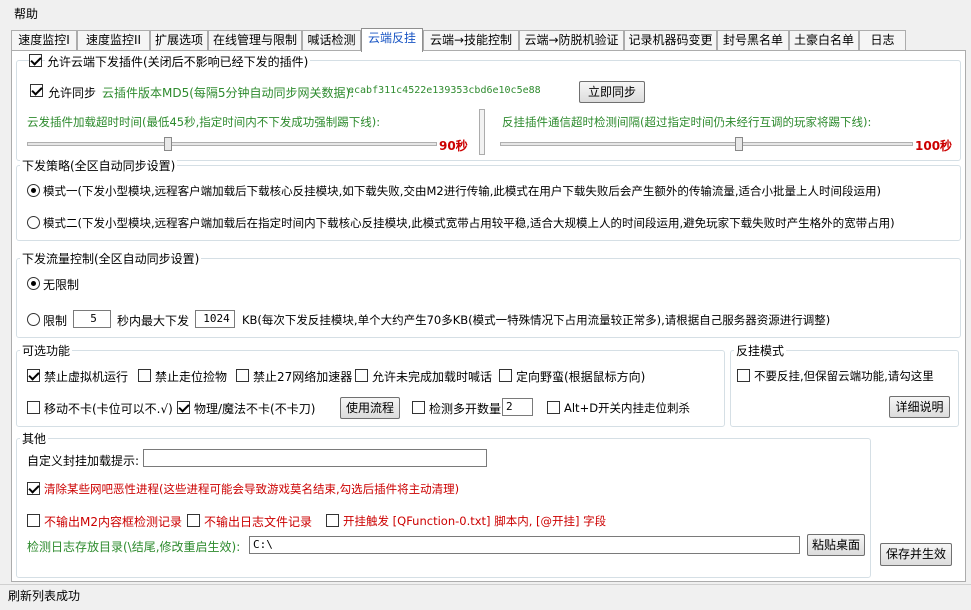 The height and width of the screenshot is (610, 971). Describe the element at coordinates (242, 375) in the screenshot. I see `block-net27-checkbox` at that location.